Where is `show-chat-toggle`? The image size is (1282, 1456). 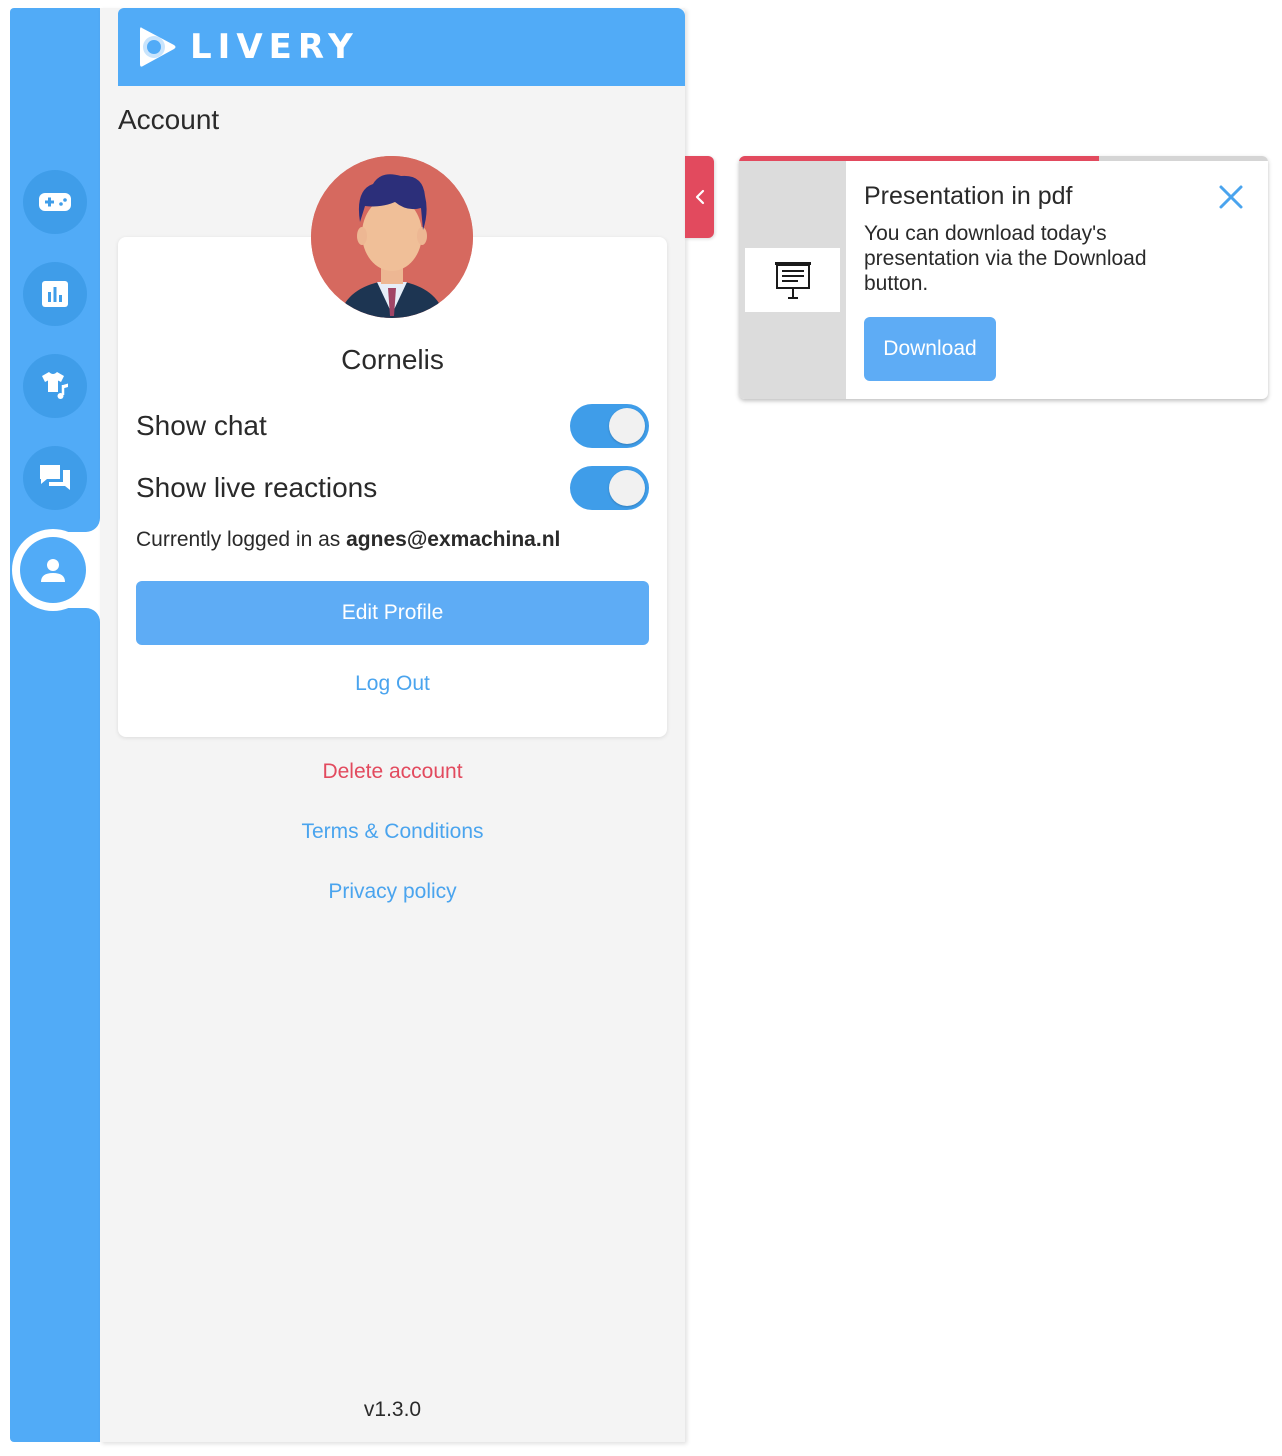 show-chat-toggle is located at coordinates (609, 426).